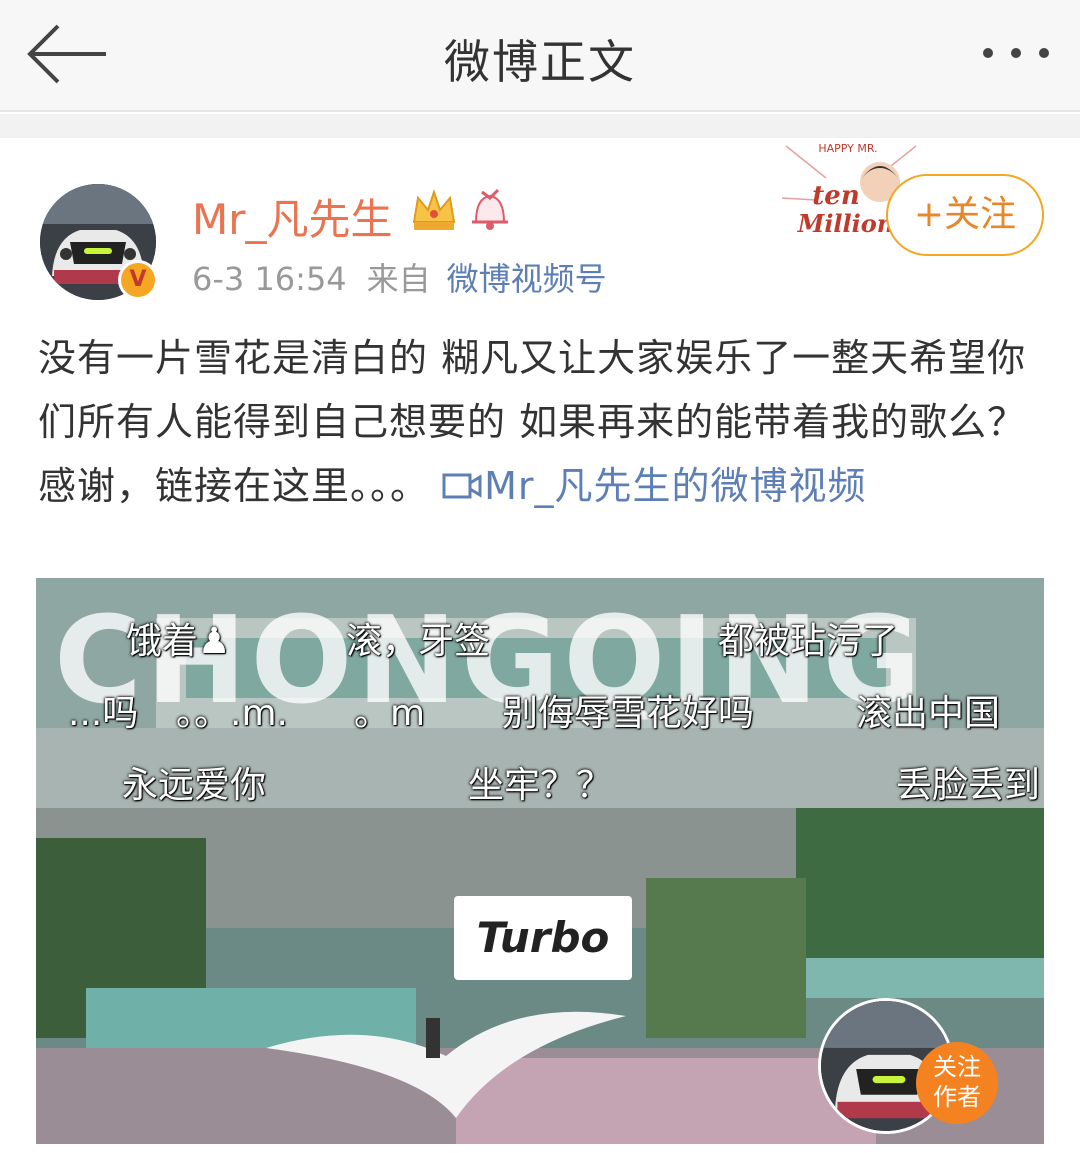  What do you see at coordinates (835, 196) in the screenshot?
I see `svg-text: ten` at bounding box center [835, 196].